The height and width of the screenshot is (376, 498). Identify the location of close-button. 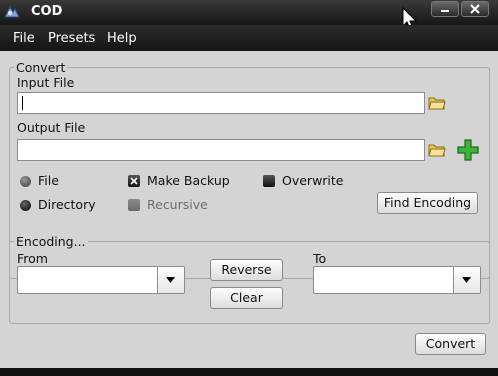
(475, 9).